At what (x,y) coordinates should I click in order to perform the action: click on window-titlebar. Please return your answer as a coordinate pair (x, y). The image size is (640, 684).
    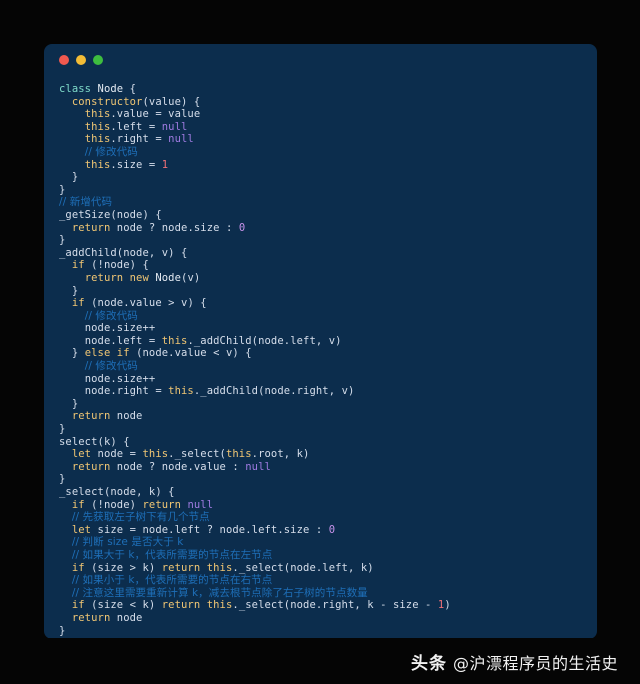
    Looking at the image, I should click on (320, 60).